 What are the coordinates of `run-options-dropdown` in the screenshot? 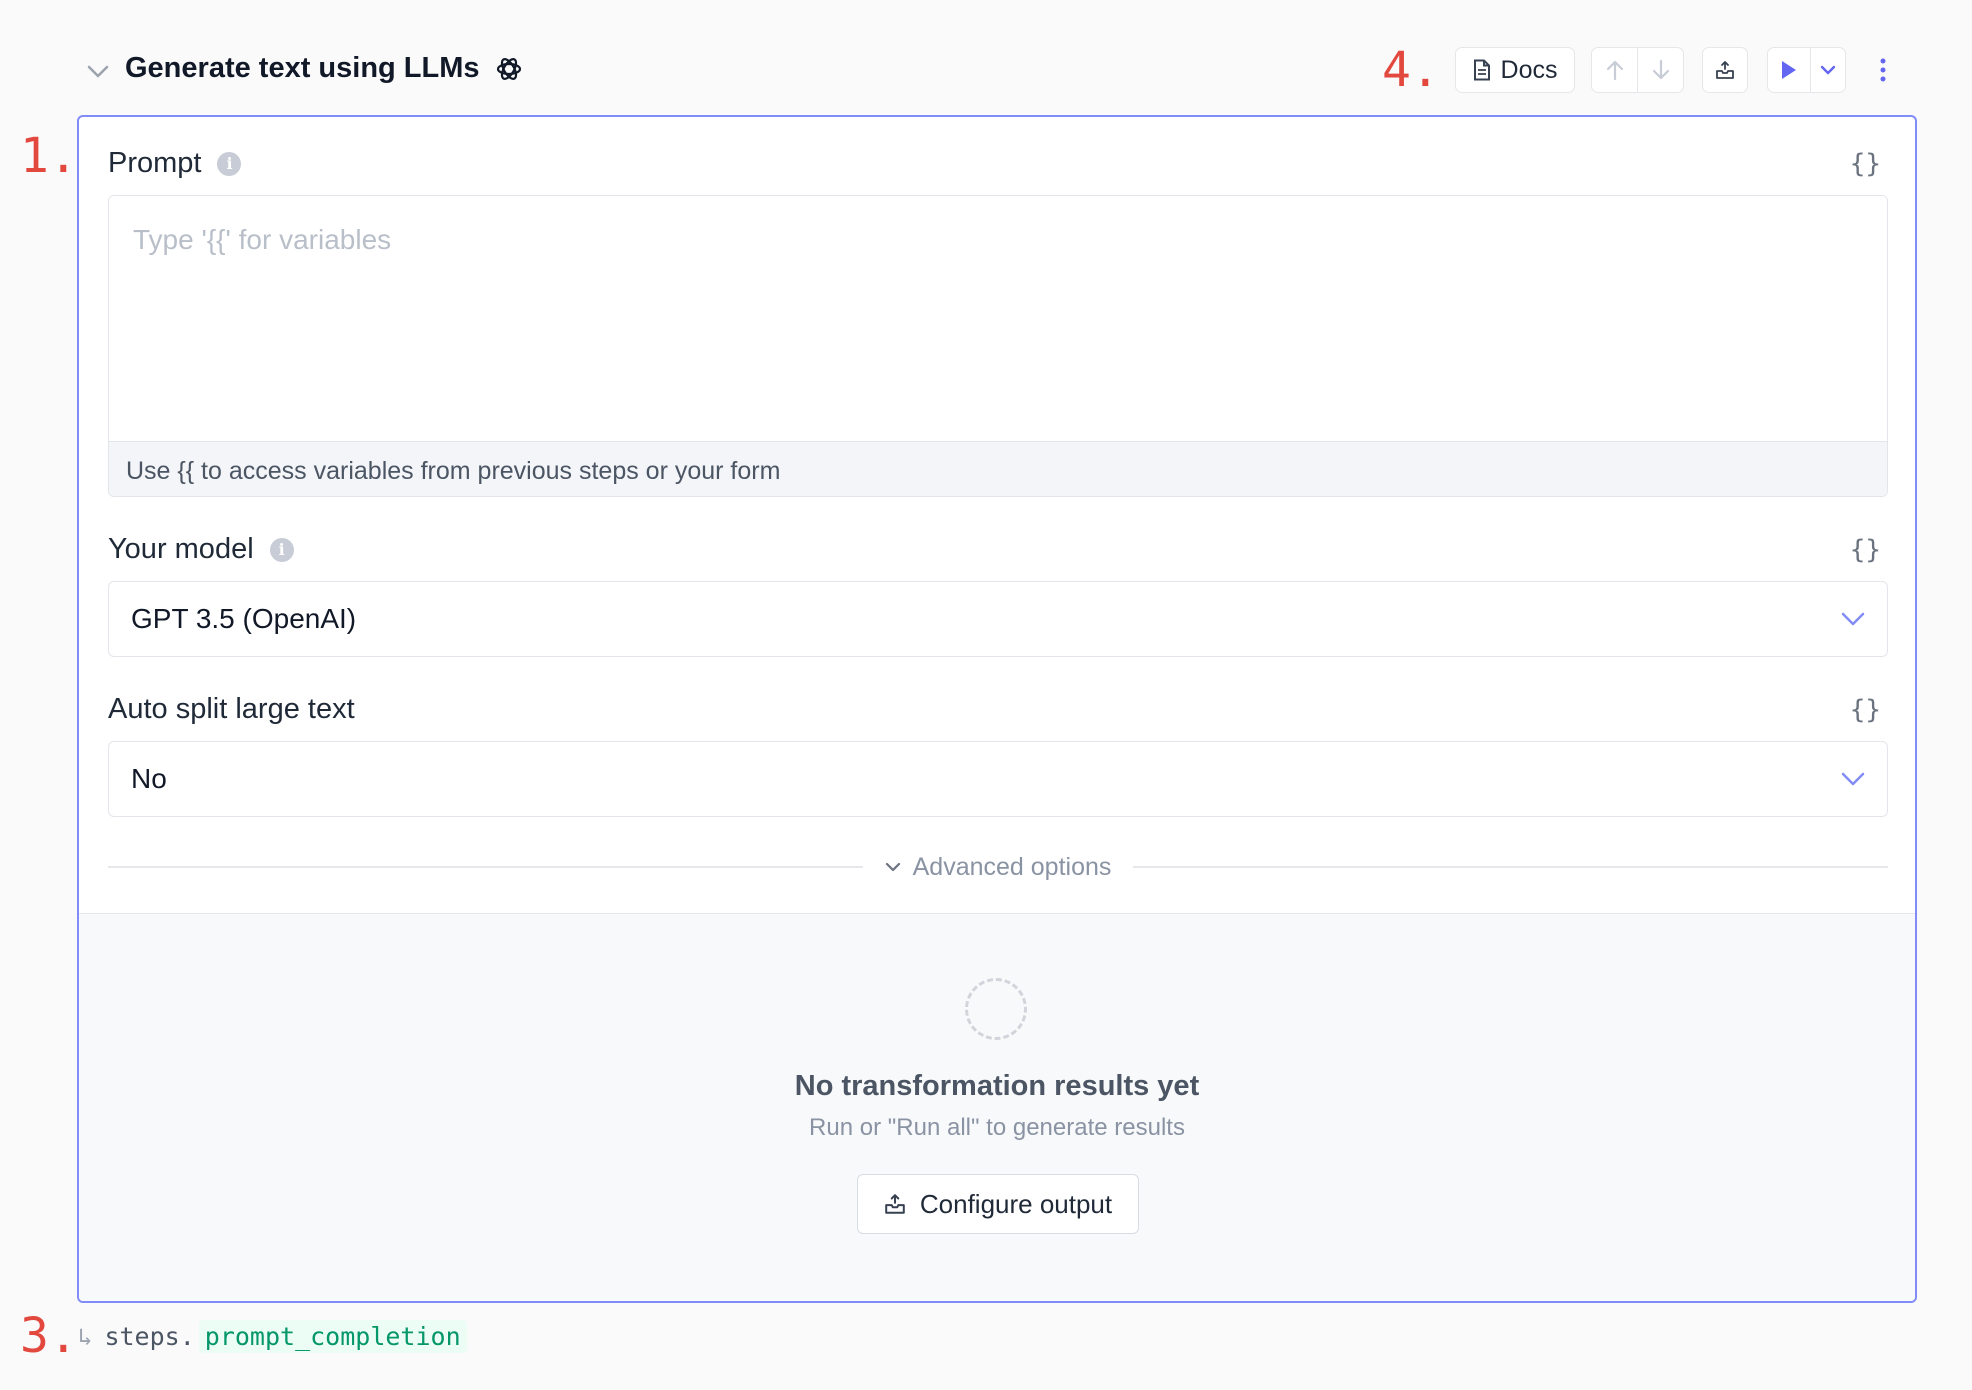 It's located at (1827, 70).